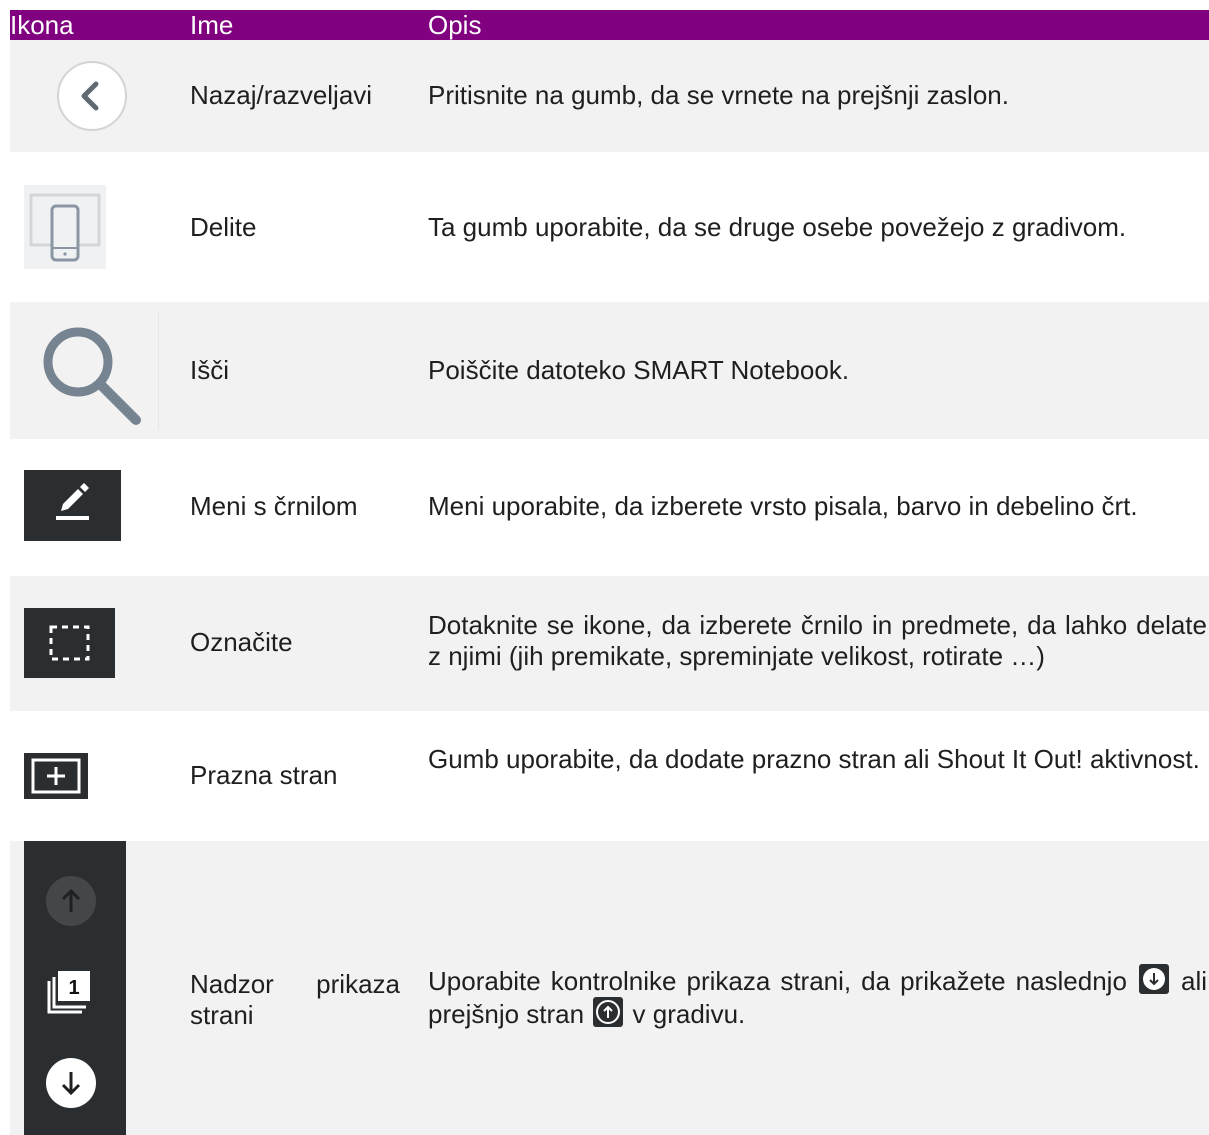 The width and height of the screenshot is (1209, 1135). I want to click on row-name: Meni s črnilom, so click(274, 506).